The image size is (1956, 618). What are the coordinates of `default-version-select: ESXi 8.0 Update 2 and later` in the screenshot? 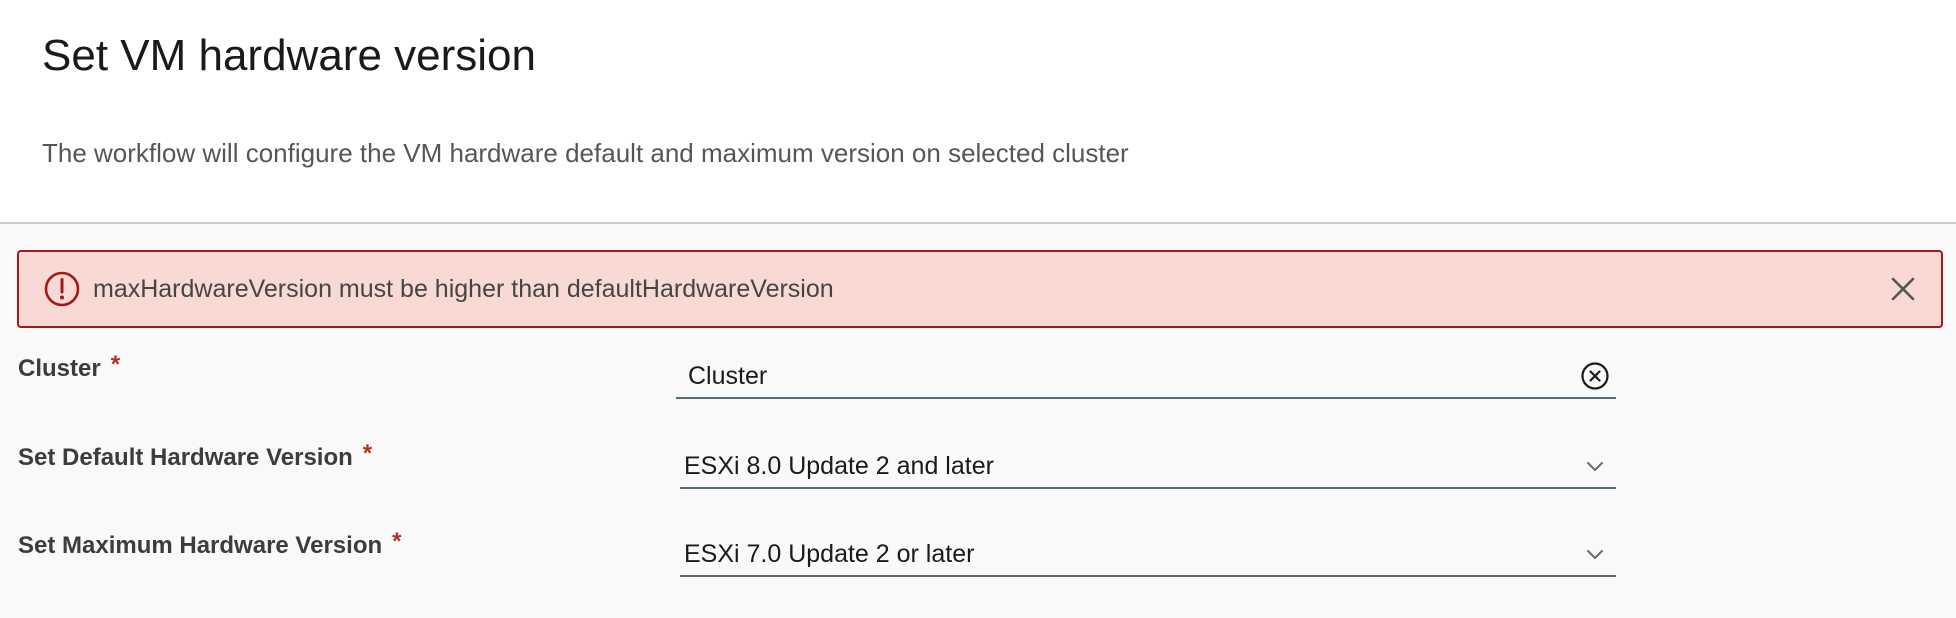 It's located at (1148, 467).